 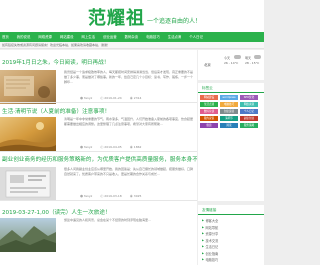 I want to click on post-date: 2019-03-18, so click(x=113, y=196).